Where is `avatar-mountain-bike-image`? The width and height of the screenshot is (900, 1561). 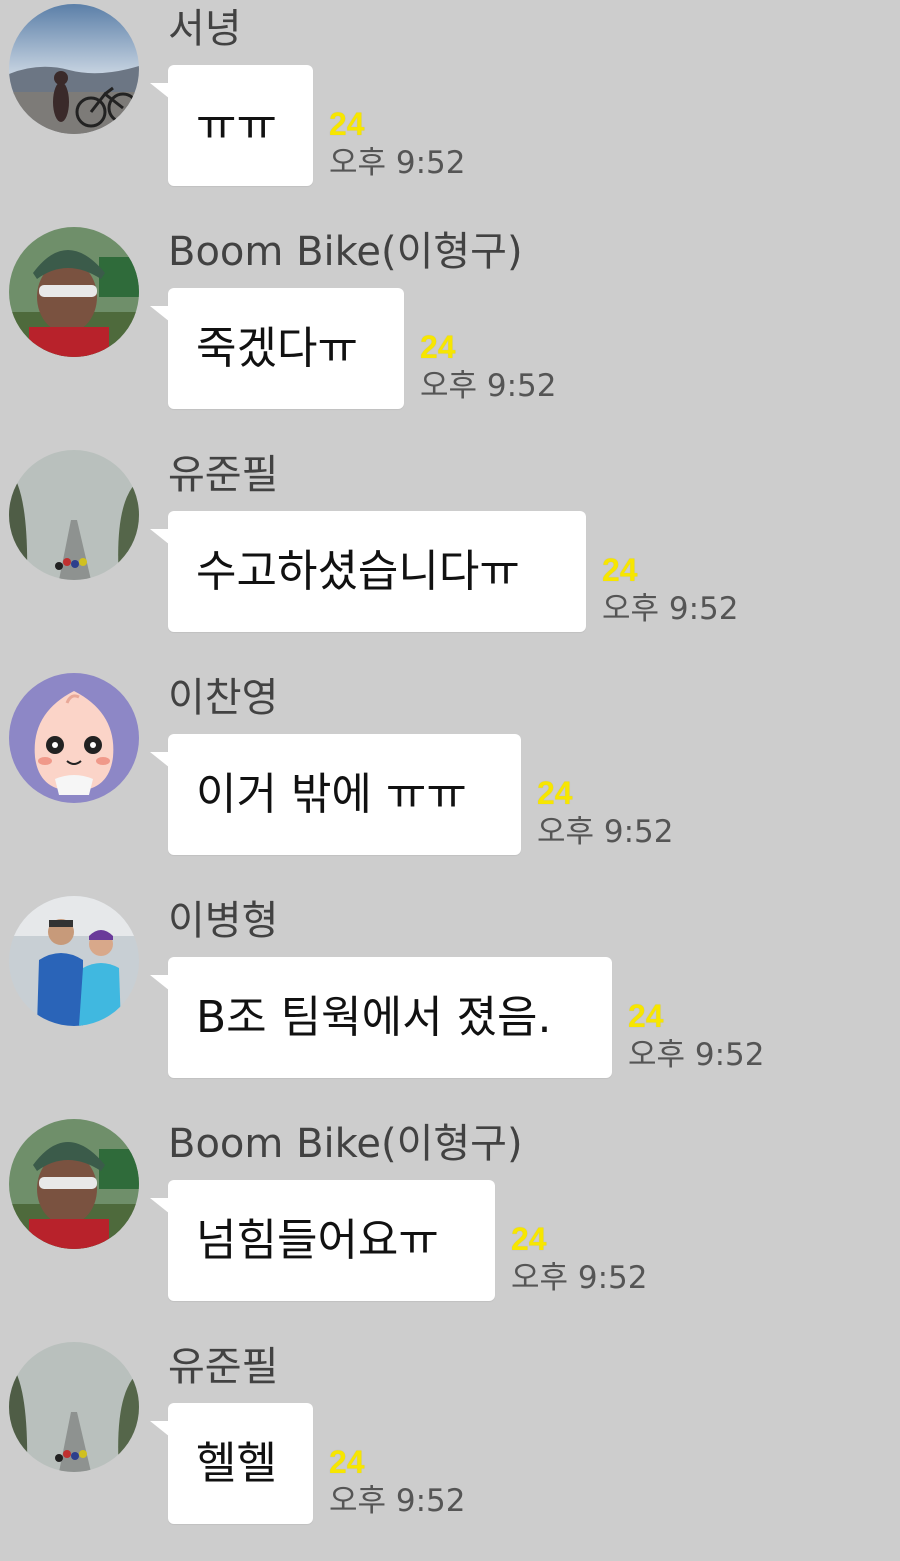 avatar-mountain-bike-image is located at coordinates (74, 69).